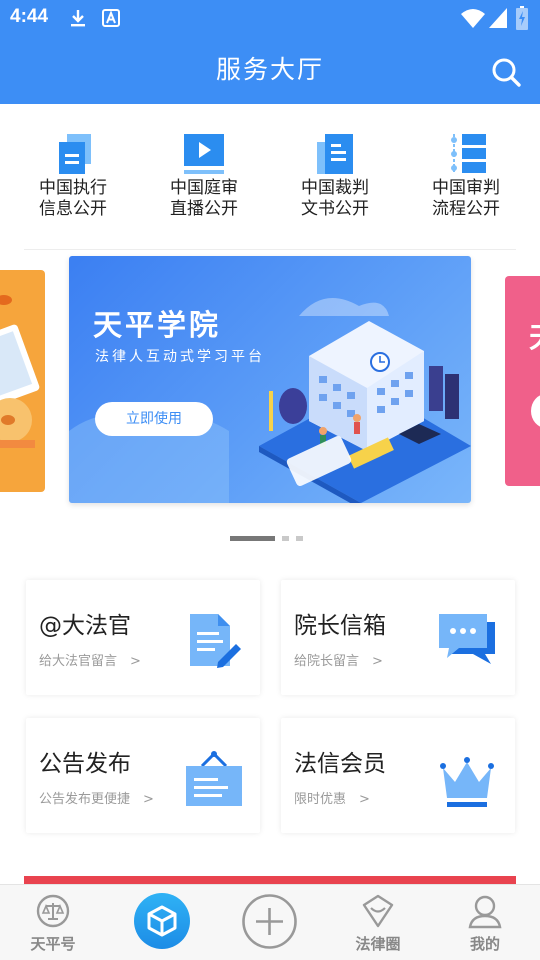 The width and height of the screenshot is (540, 960). I want to click on banner-prev-slide, so click(22, 381).